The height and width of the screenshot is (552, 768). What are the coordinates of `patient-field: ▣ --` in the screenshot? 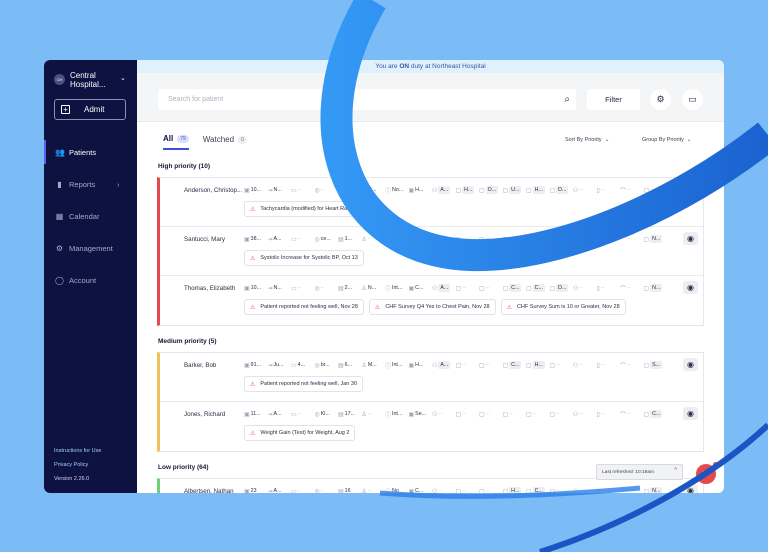 It's located at (420, 239).